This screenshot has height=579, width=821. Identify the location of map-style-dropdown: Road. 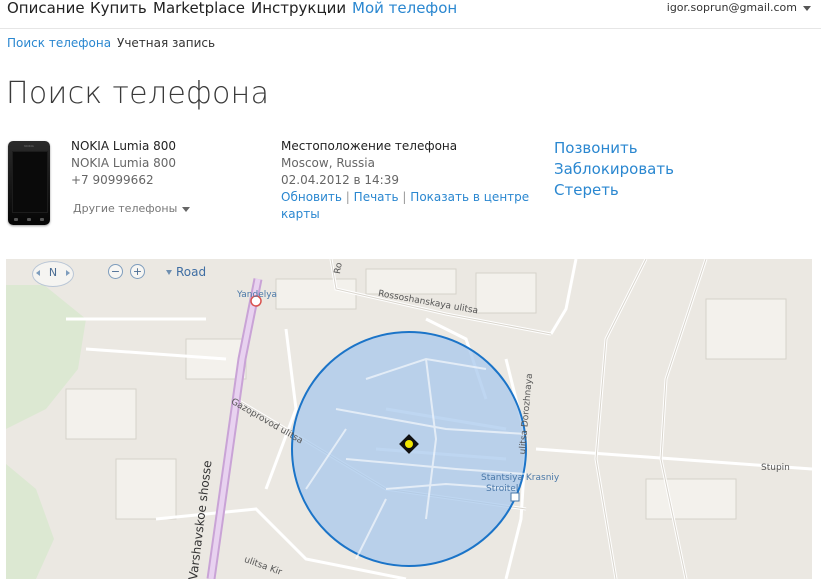
(186, 272).